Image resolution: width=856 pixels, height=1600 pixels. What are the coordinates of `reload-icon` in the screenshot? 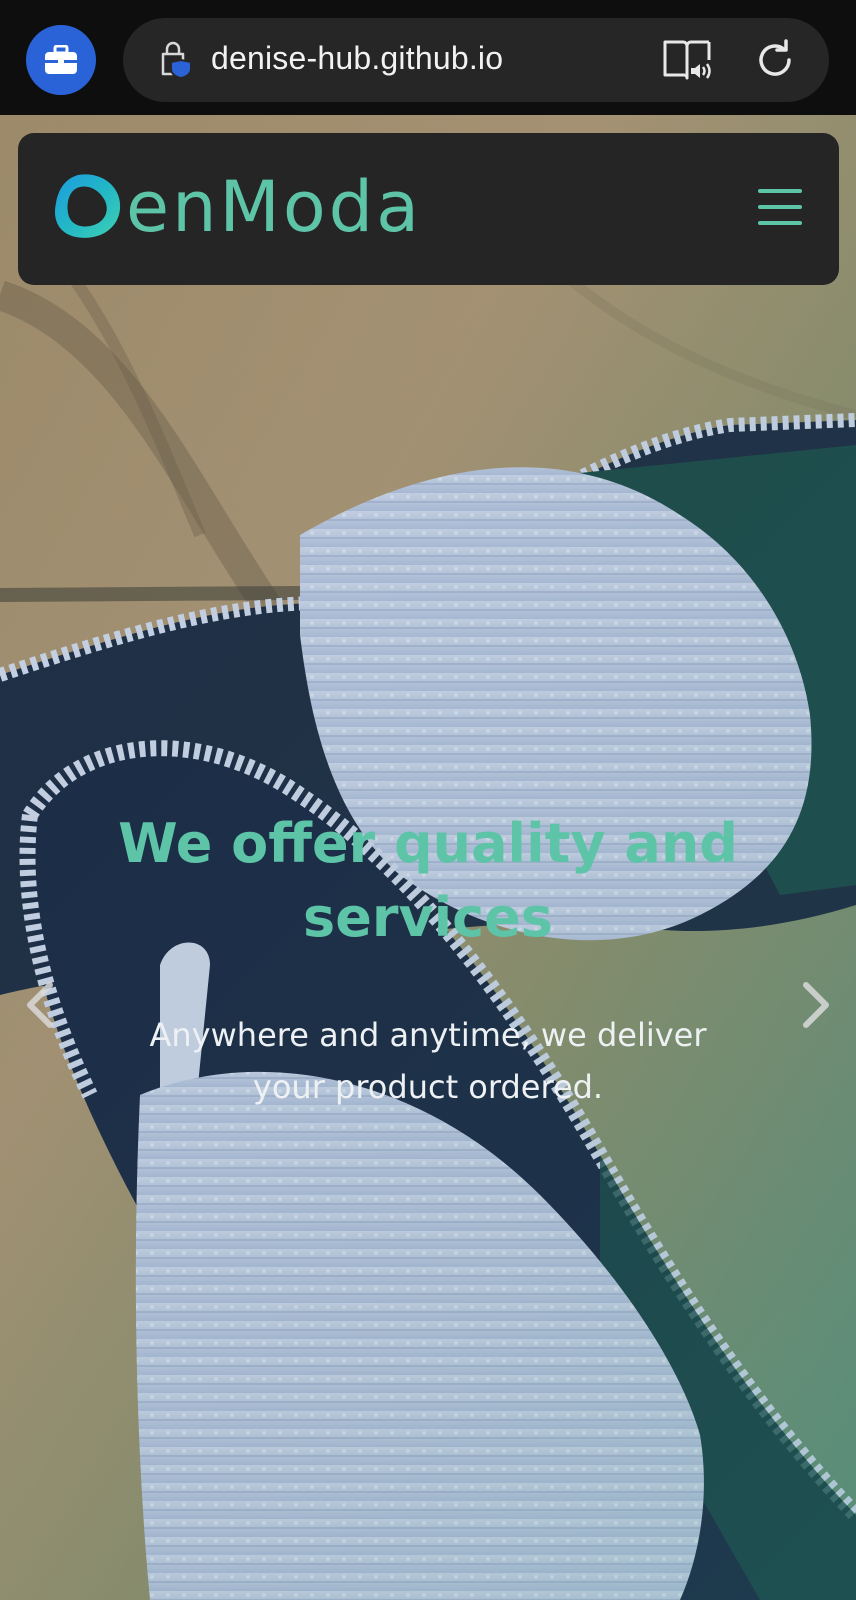 It's located at (775, 60).